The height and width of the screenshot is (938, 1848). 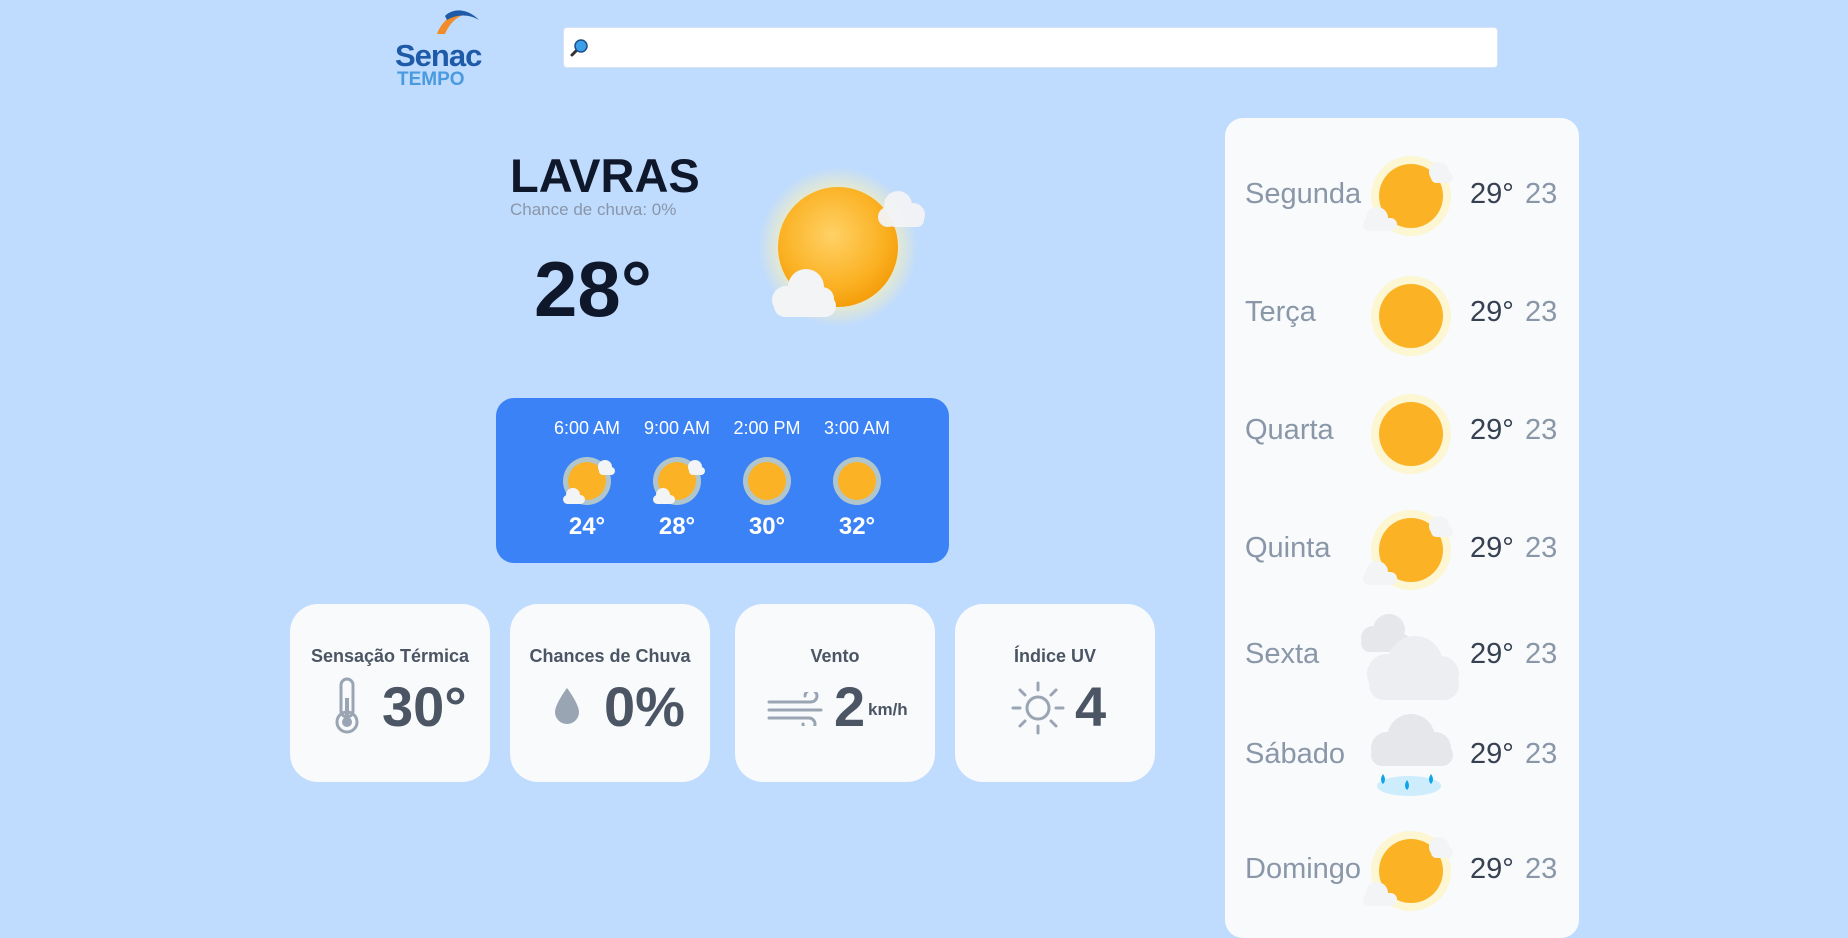 I want to click on hour-temp: 32°, so click(x=857, y=526).